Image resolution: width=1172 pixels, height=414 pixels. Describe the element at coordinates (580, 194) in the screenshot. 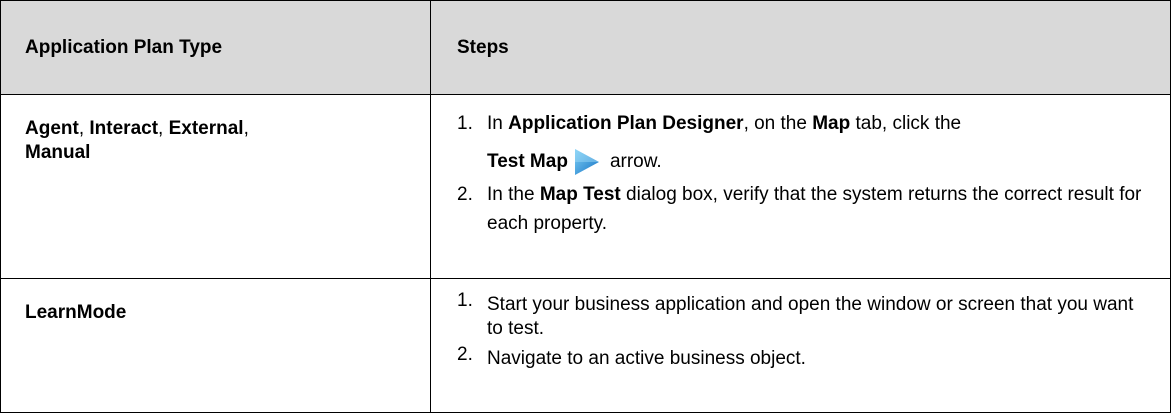

I see `map-test-term: Map Test` at that location.